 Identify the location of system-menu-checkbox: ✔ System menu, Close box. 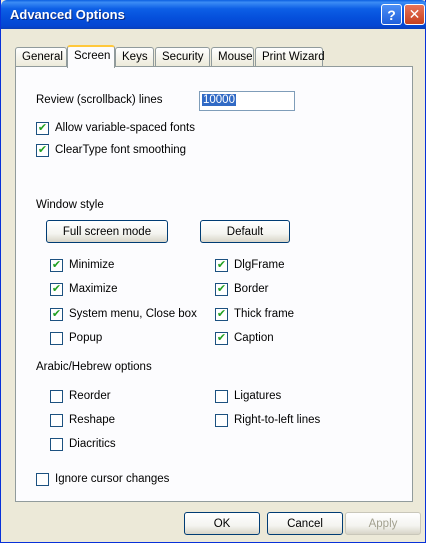
(123, 314).